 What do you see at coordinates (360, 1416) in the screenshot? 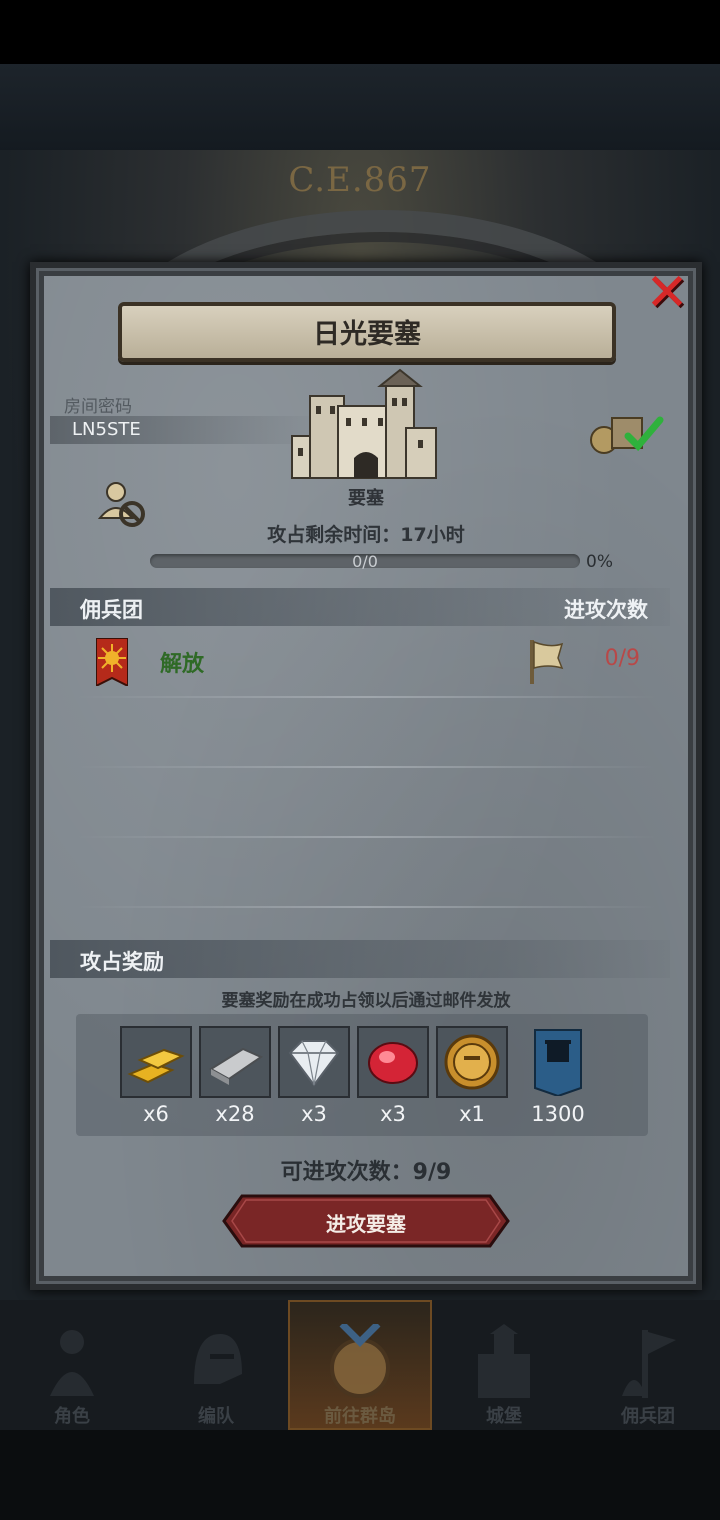
I see `nav-label: 前往群岛` at bounding box center [360, 1416].